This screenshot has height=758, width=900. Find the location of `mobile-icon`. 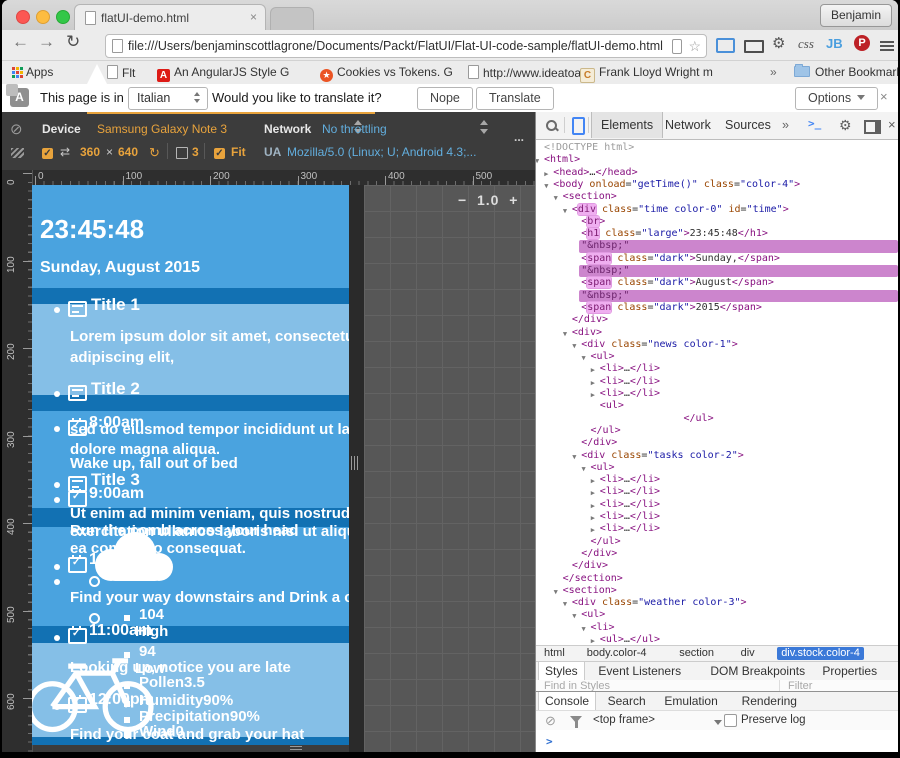

mobile-icon is located at coordinates (677, 46).